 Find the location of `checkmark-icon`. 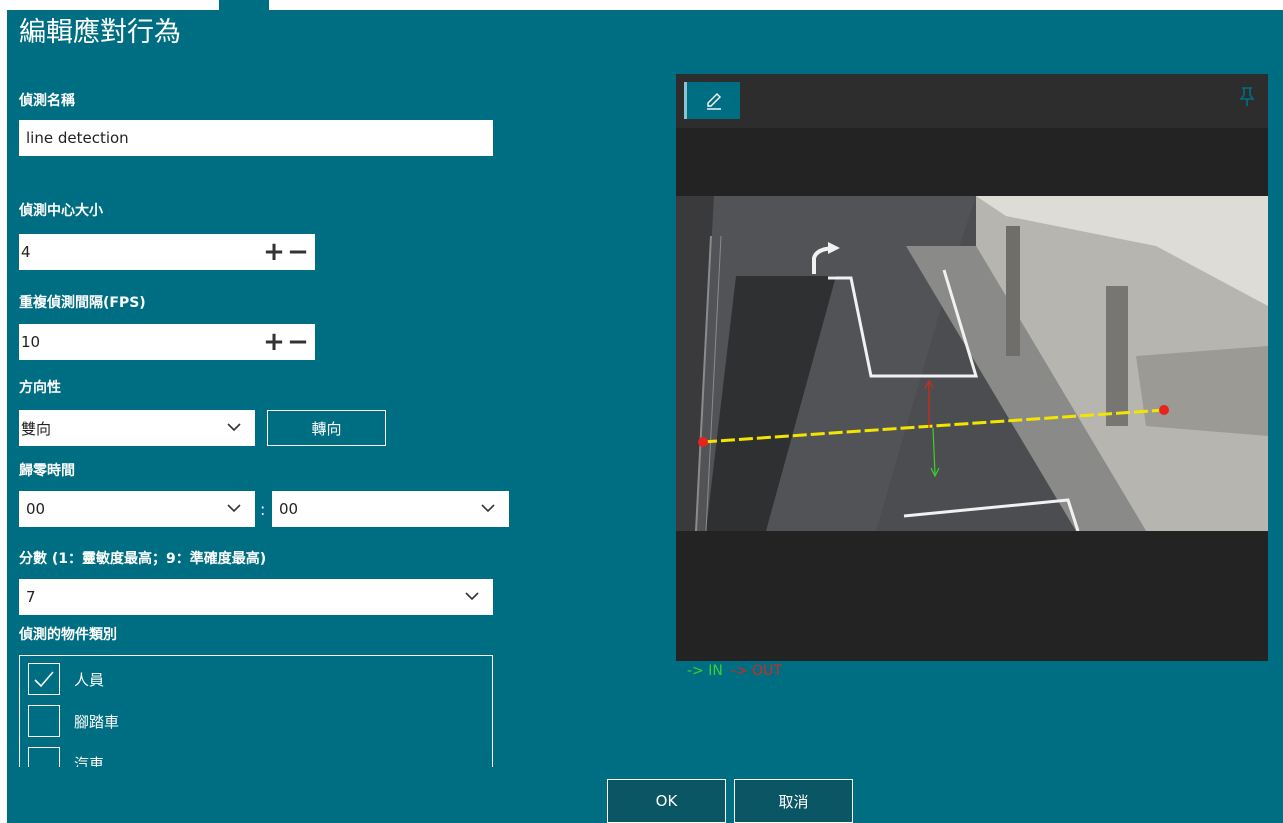

checkmark-icon is located at coordinates (44, 679).